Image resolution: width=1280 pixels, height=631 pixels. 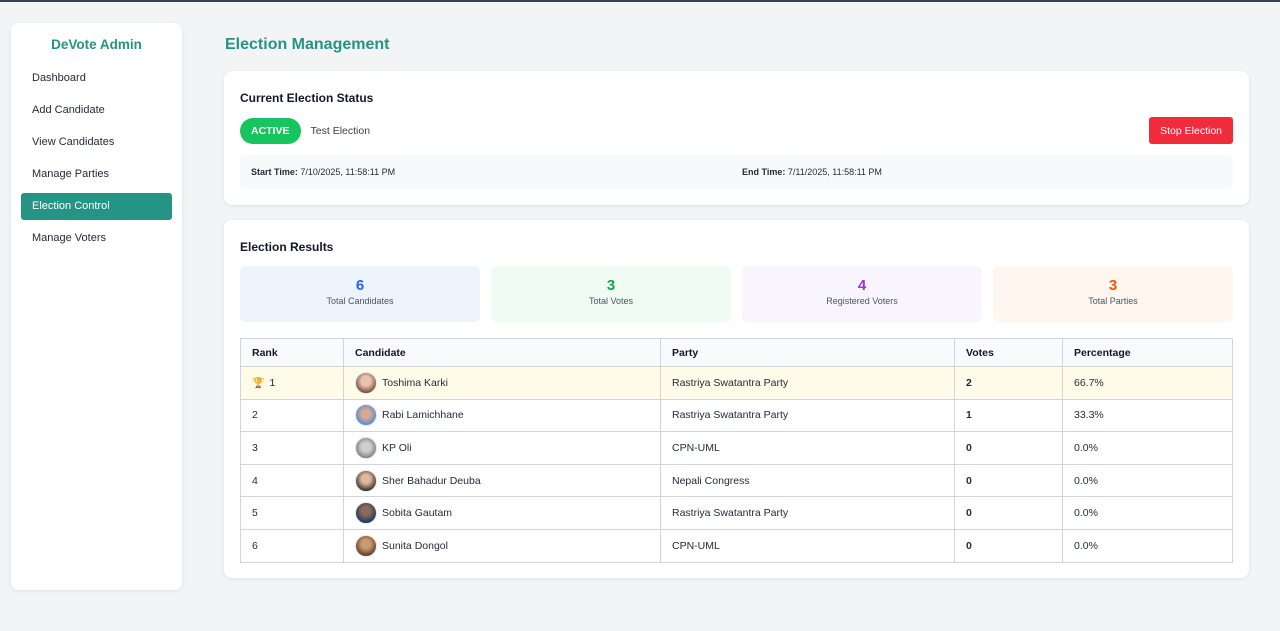 I want to click on stat-label: Registered Voters, so click(x=862, y=301).